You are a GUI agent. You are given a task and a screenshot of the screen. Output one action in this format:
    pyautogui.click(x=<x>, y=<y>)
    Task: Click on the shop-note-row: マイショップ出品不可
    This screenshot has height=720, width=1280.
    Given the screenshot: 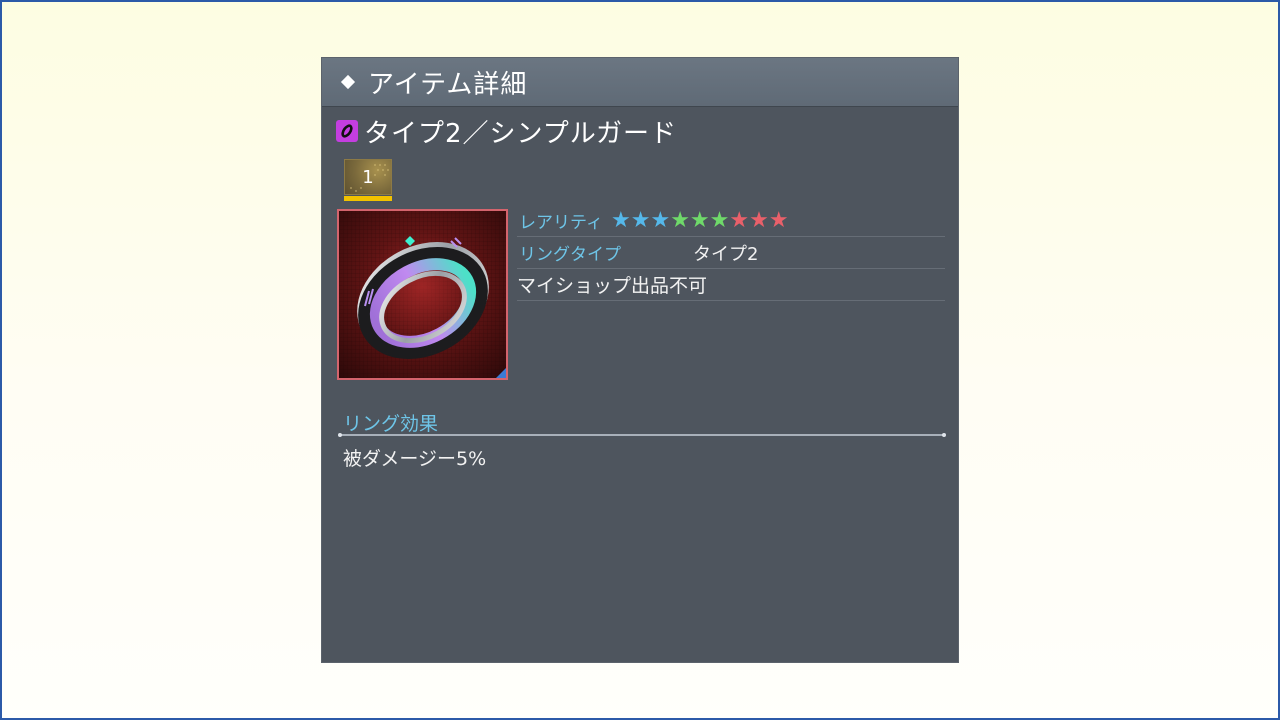 What is the action you would take?
    pyautogui.click(x=731, y=285)
    